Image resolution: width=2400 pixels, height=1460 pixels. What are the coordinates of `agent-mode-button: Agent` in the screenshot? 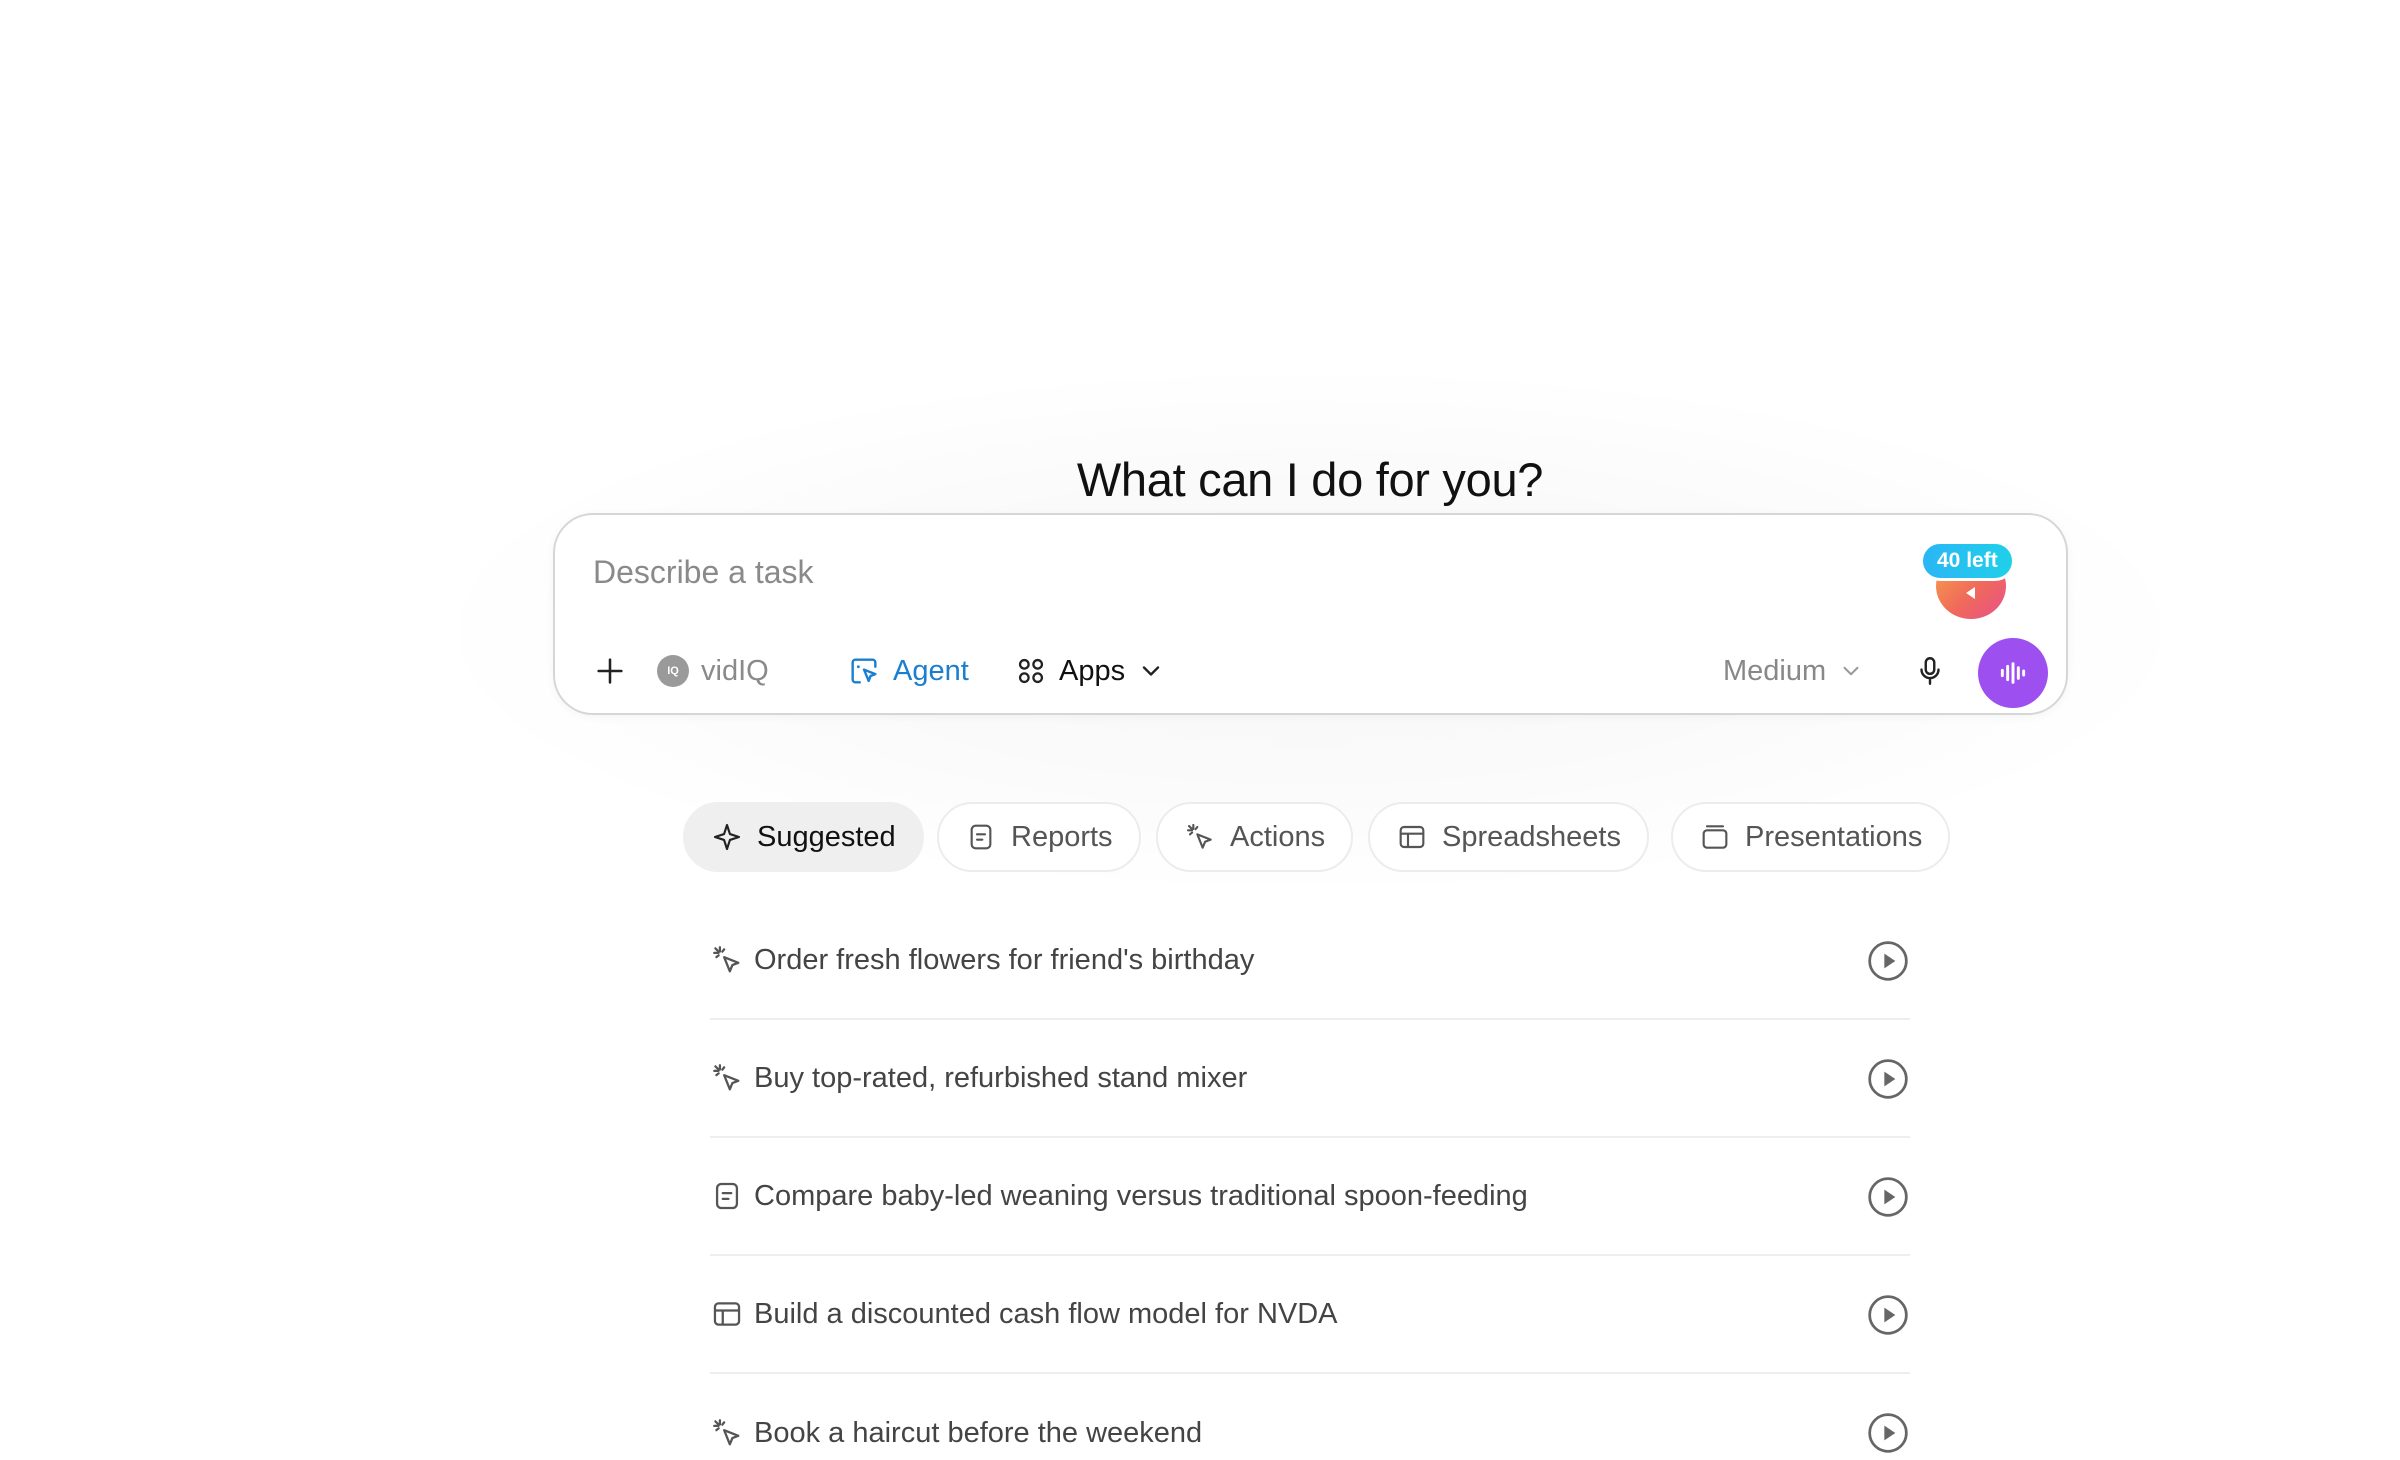 It's located at (908, 671).